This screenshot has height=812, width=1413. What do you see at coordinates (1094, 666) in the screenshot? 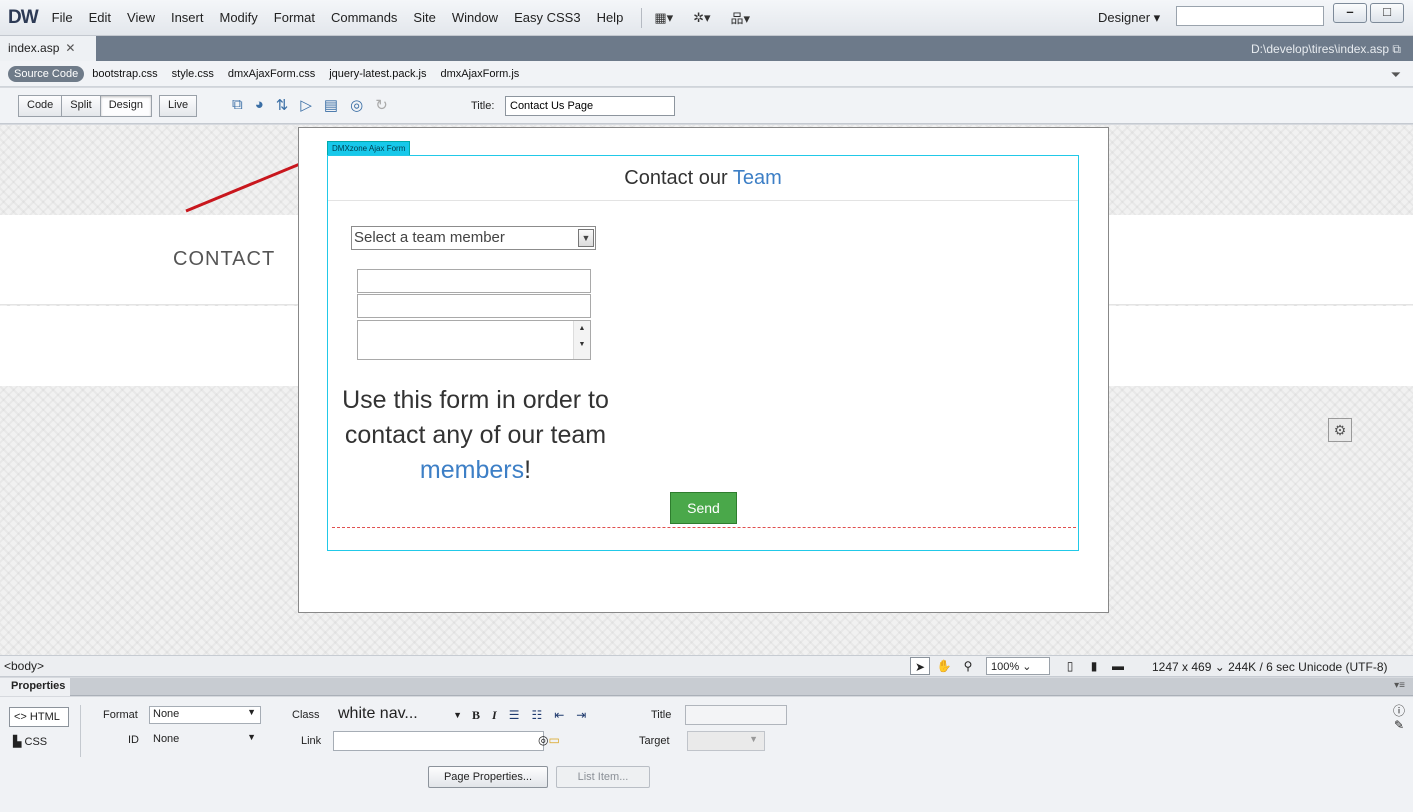
I see `tablet-size-icon: ▮` at bounding box center [1094, 666].